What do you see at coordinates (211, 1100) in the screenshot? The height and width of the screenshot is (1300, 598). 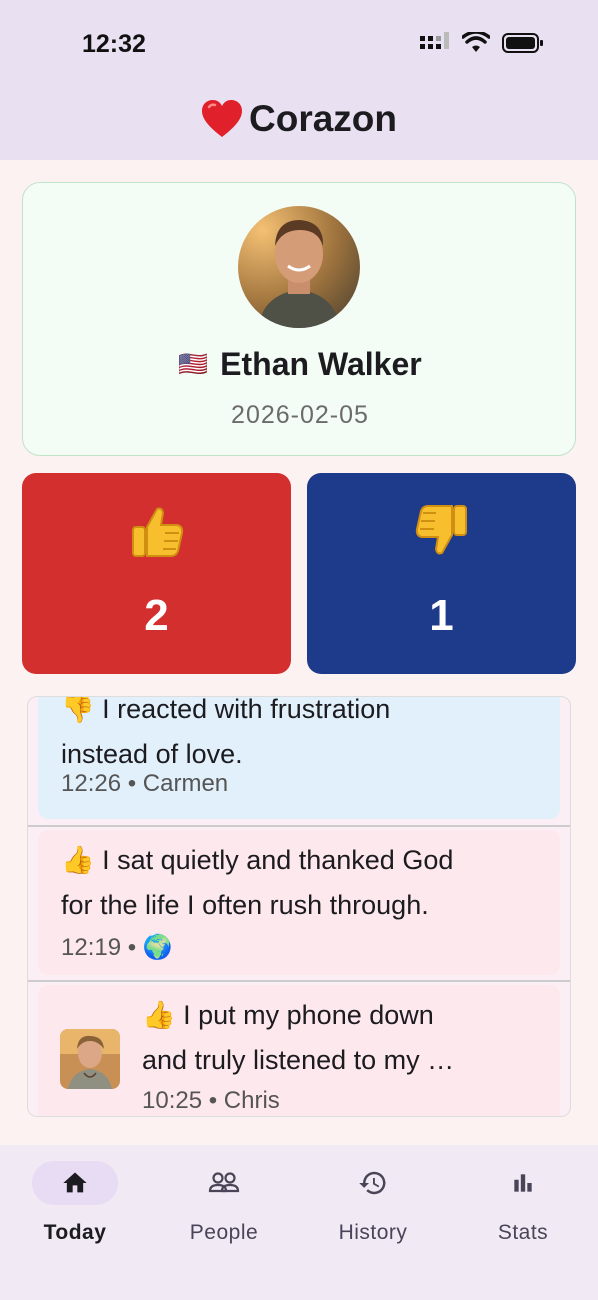 I see `entry-meta: 10:25 • Chris` at bounding box center [211, 1100].